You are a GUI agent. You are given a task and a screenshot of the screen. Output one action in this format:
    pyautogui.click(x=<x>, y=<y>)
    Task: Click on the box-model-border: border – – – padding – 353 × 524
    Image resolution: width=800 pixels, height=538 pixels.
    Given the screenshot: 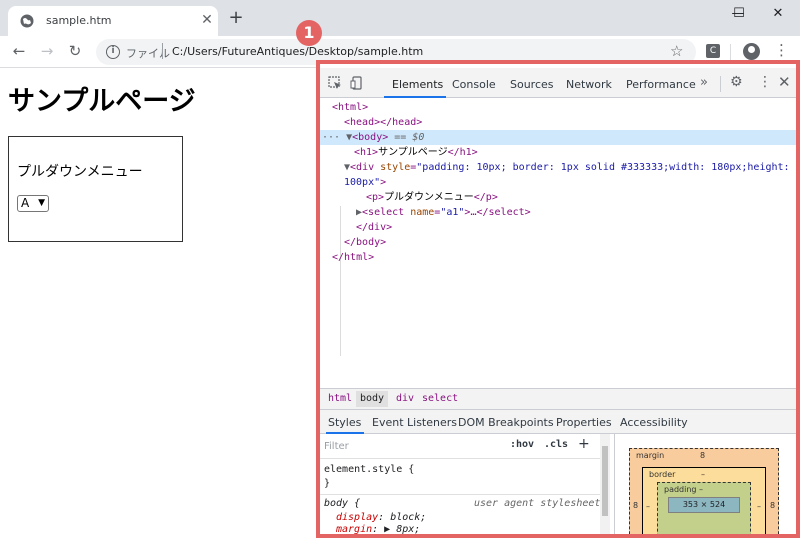 What is the action you would take?
    pyautogui.click(x=704, y=500)
    